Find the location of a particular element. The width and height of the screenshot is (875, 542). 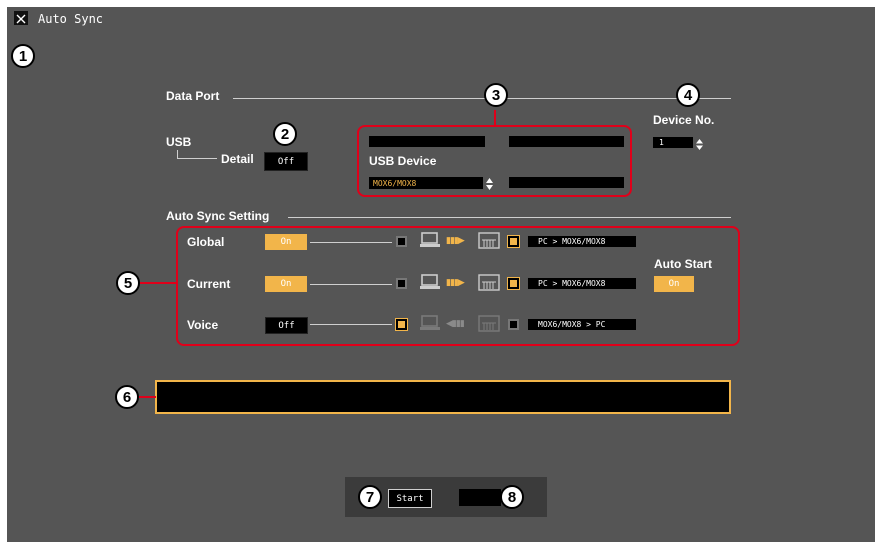

detail-toggle: Off is located at coordinates (286, 161).